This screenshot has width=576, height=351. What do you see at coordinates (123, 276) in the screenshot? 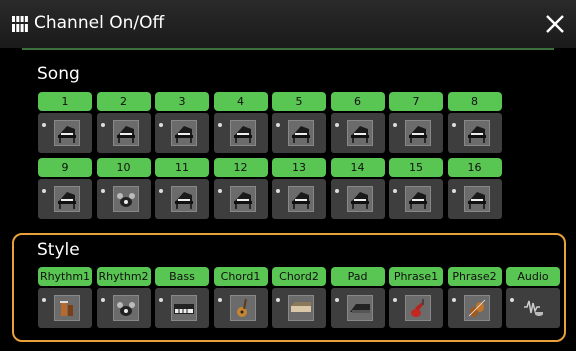
I see `style-channel-toggle: Rhythm2` at bounding box center [123, 276].